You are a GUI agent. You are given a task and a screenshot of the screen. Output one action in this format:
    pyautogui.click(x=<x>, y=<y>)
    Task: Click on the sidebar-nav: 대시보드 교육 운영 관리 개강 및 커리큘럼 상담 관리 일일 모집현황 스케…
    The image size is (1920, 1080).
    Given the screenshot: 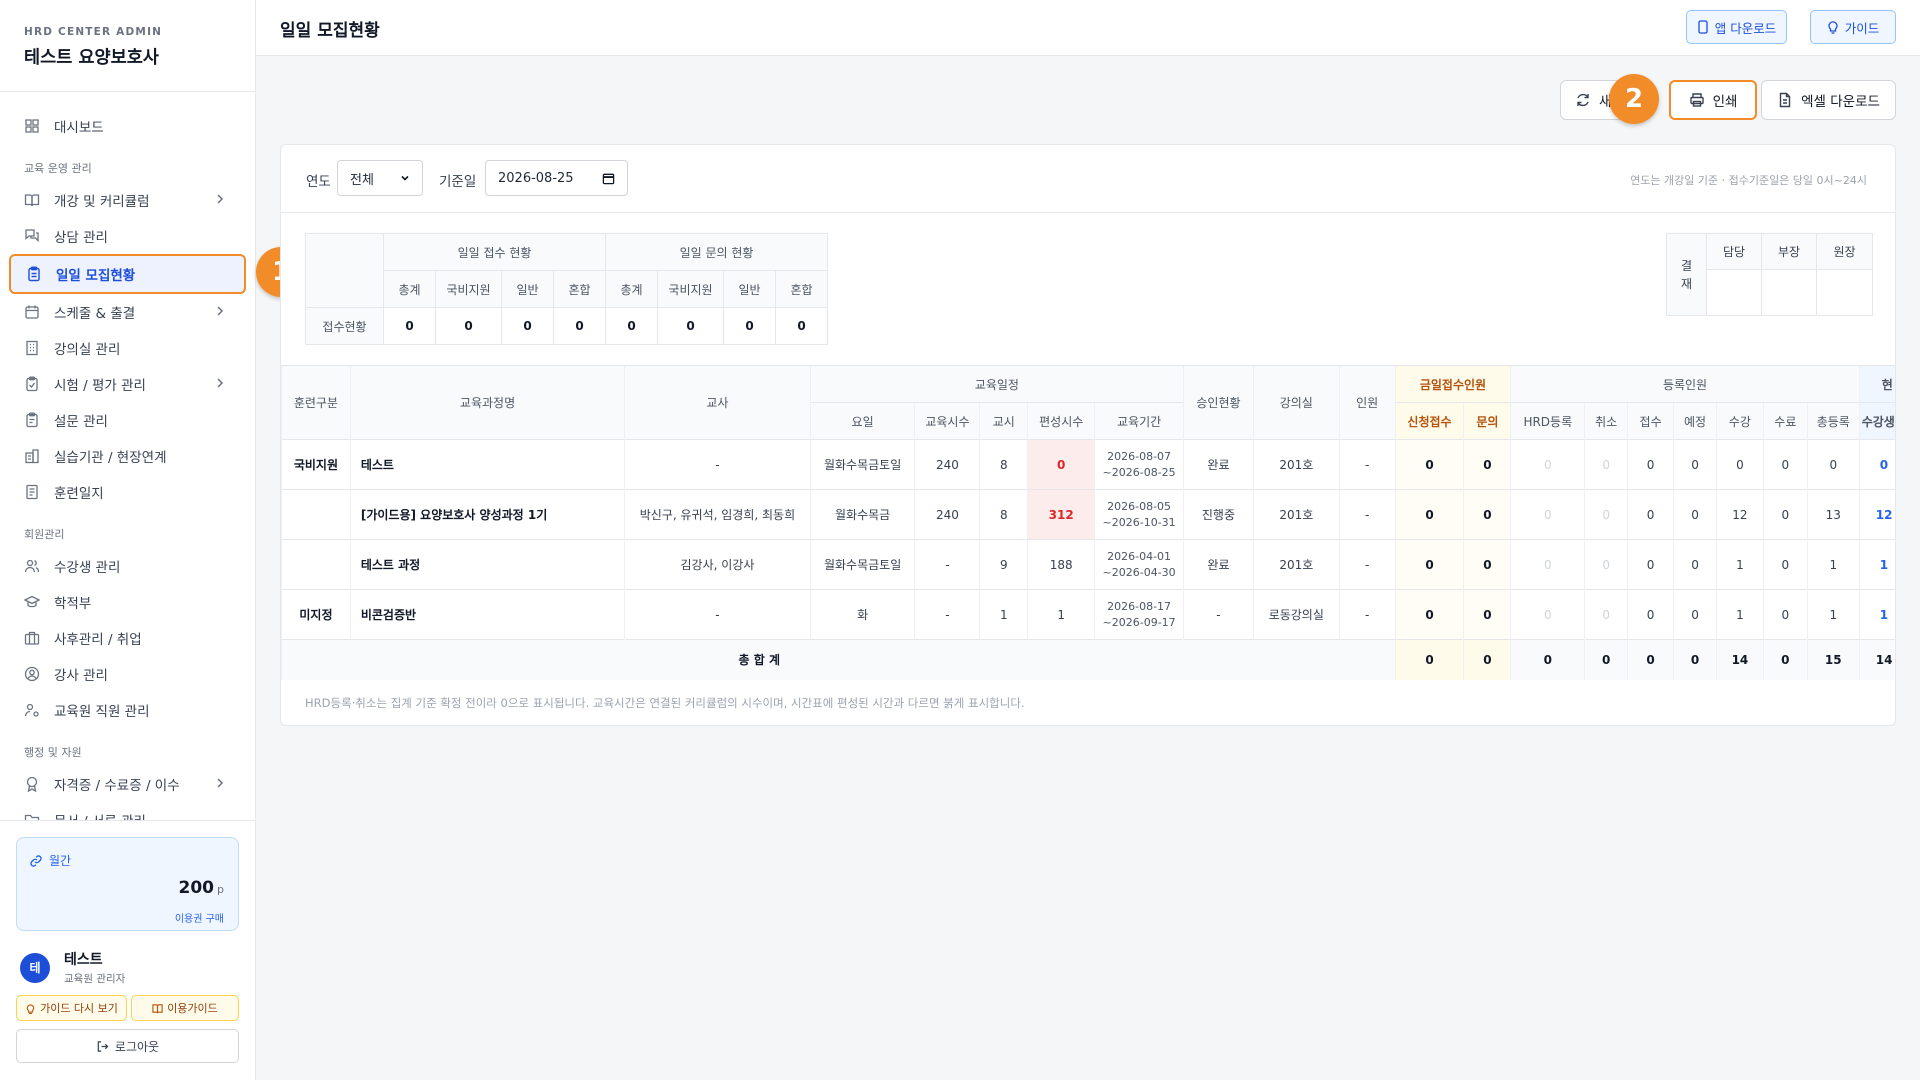 What is the action you would take?
    pyautogui.click(x=127, y=464)
    